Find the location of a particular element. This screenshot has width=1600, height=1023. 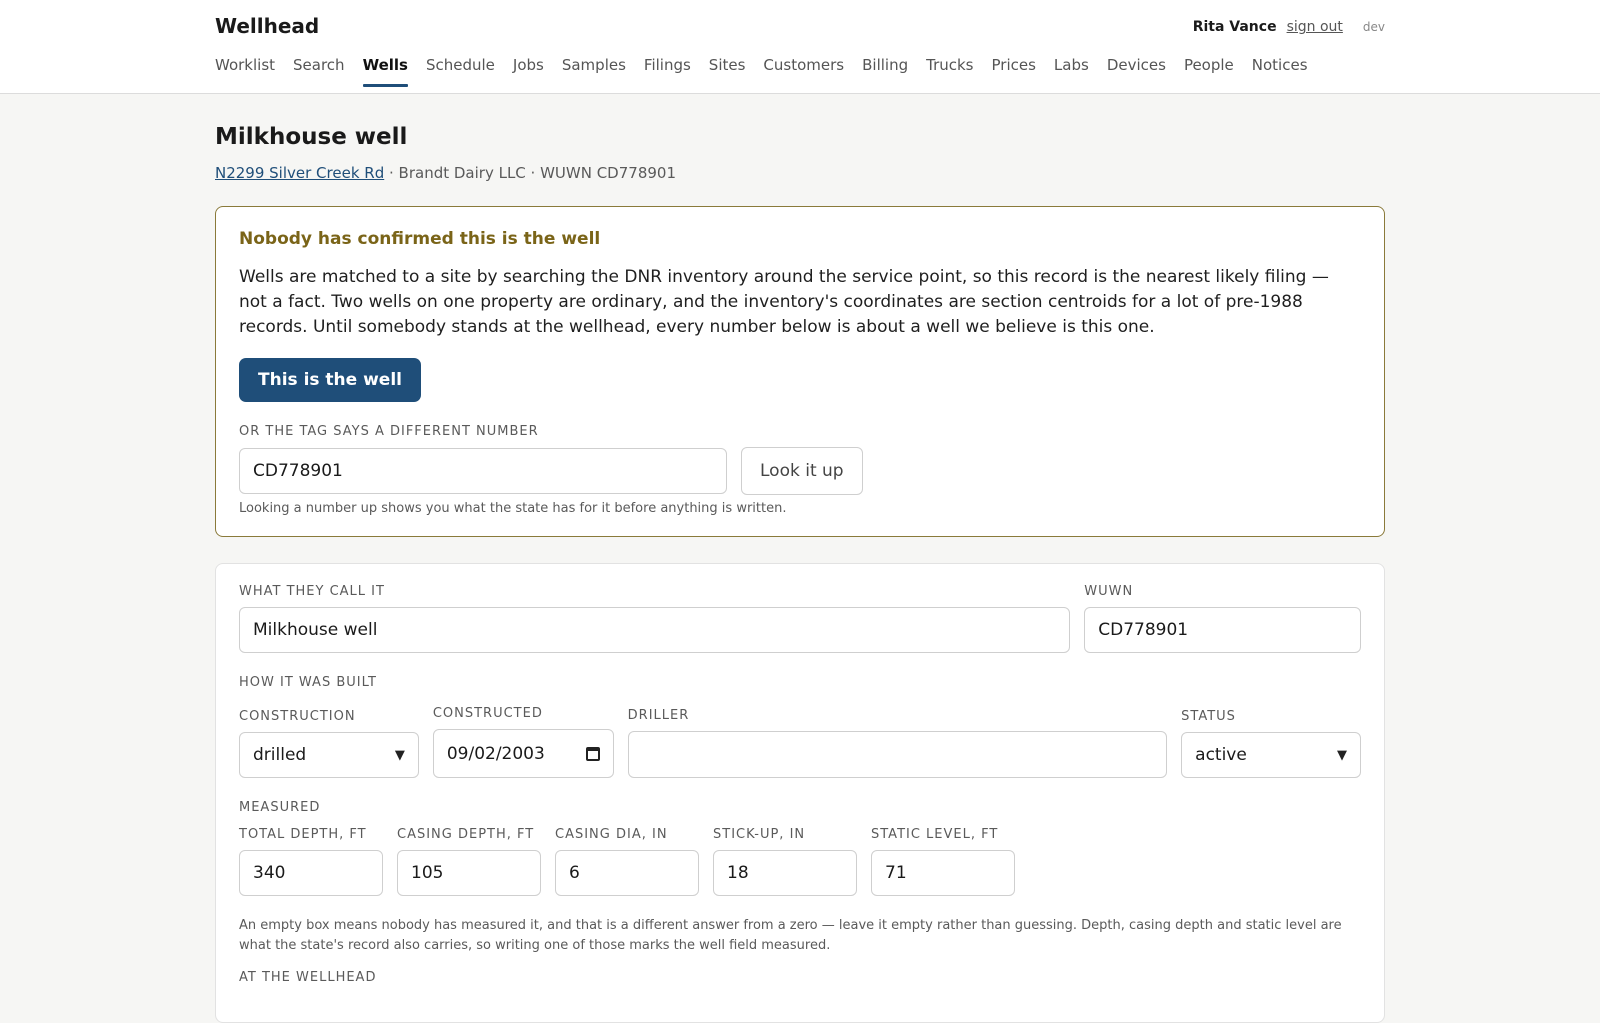

tab-labs: Labs is located at coordinates (1071, 71).